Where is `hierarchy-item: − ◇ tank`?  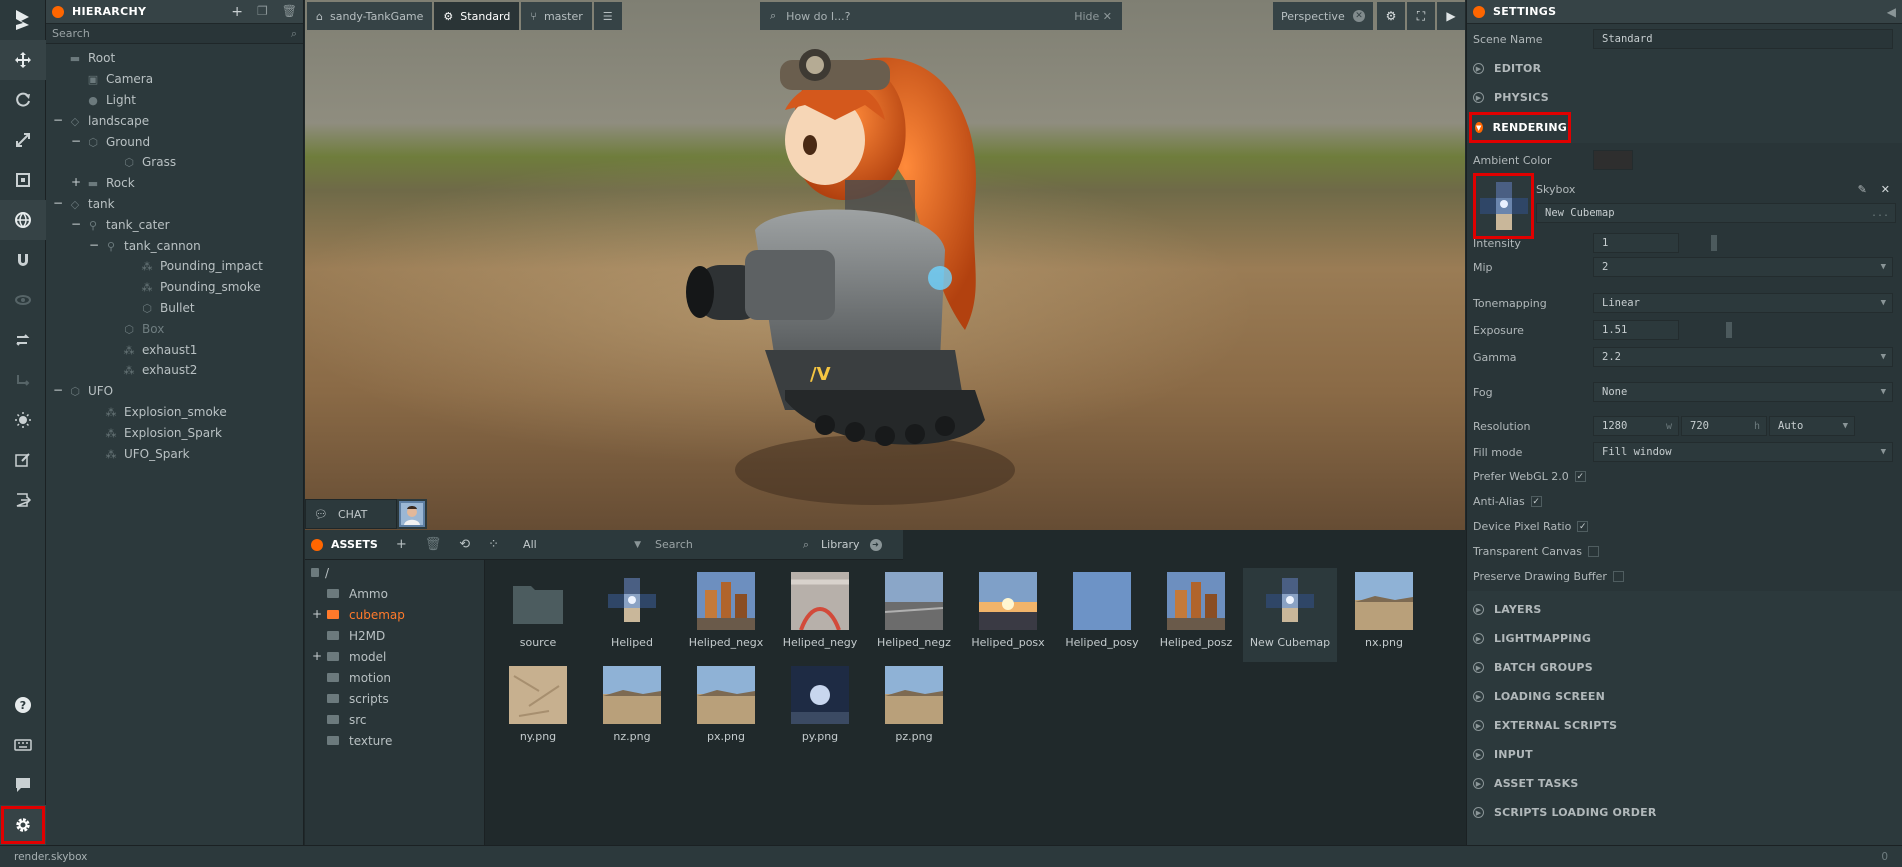 hierarchy-item: − ◇ tank is located at coordinates (174, 204).